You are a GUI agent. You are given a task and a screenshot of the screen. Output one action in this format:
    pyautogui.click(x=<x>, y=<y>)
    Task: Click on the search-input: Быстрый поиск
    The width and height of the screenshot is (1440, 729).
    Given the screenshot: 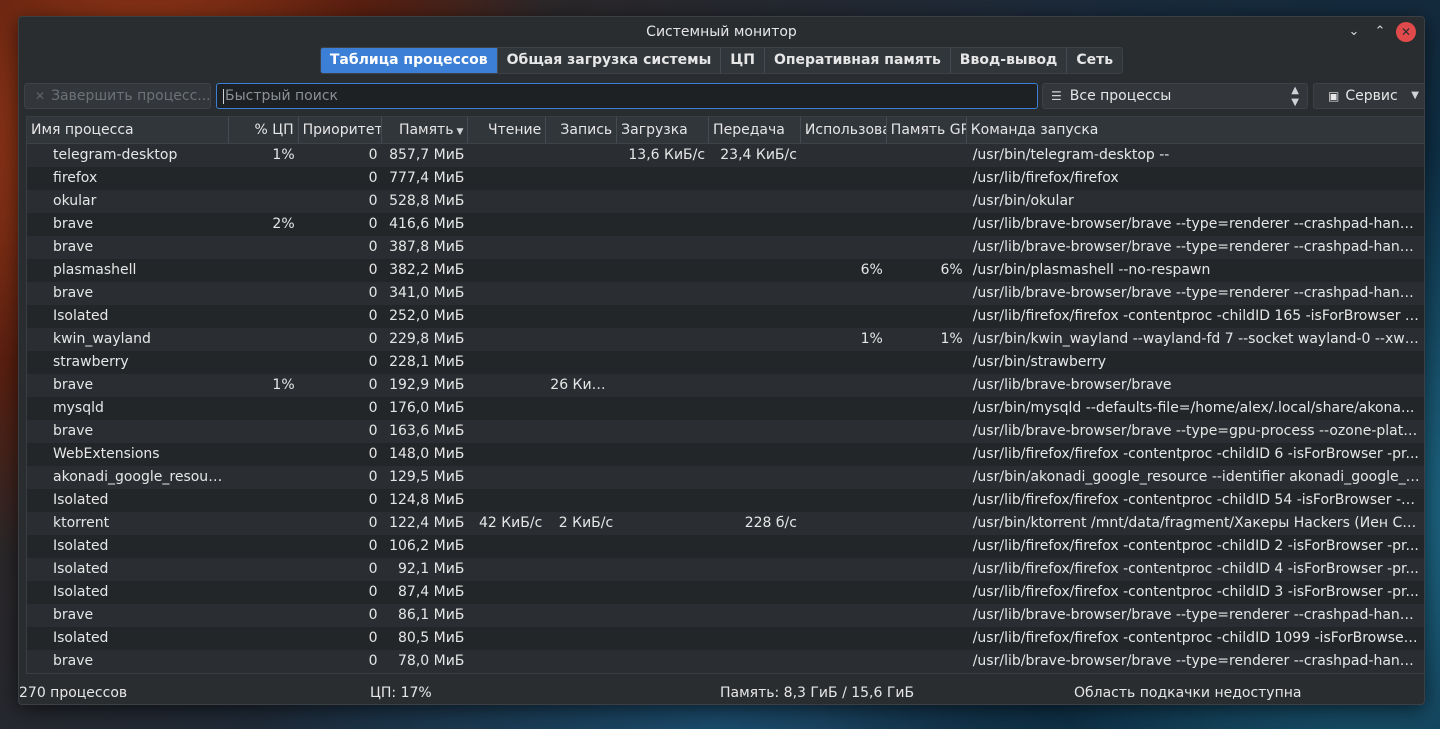 What is the action you would take?
    pyautogui.click(x=627, y=96)
    